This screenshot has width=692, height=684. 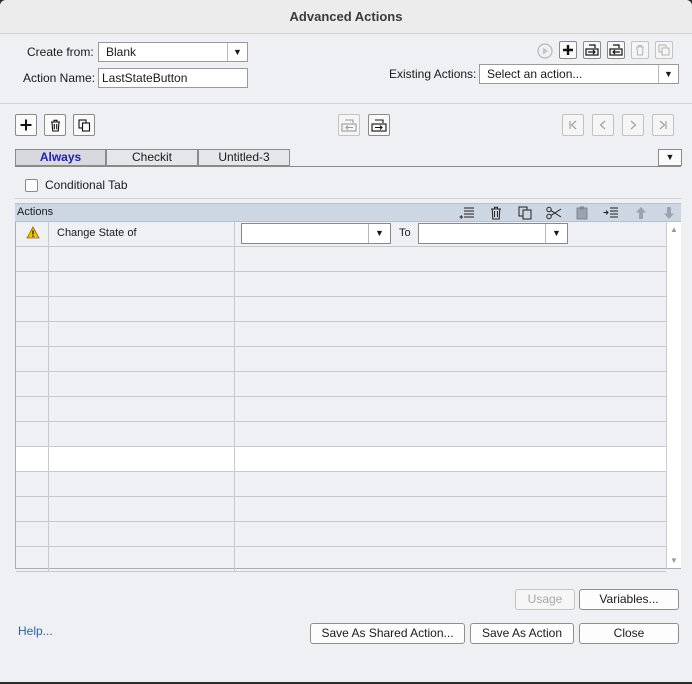 I want to click on tab-always: Always, so click(x=60, y=157).